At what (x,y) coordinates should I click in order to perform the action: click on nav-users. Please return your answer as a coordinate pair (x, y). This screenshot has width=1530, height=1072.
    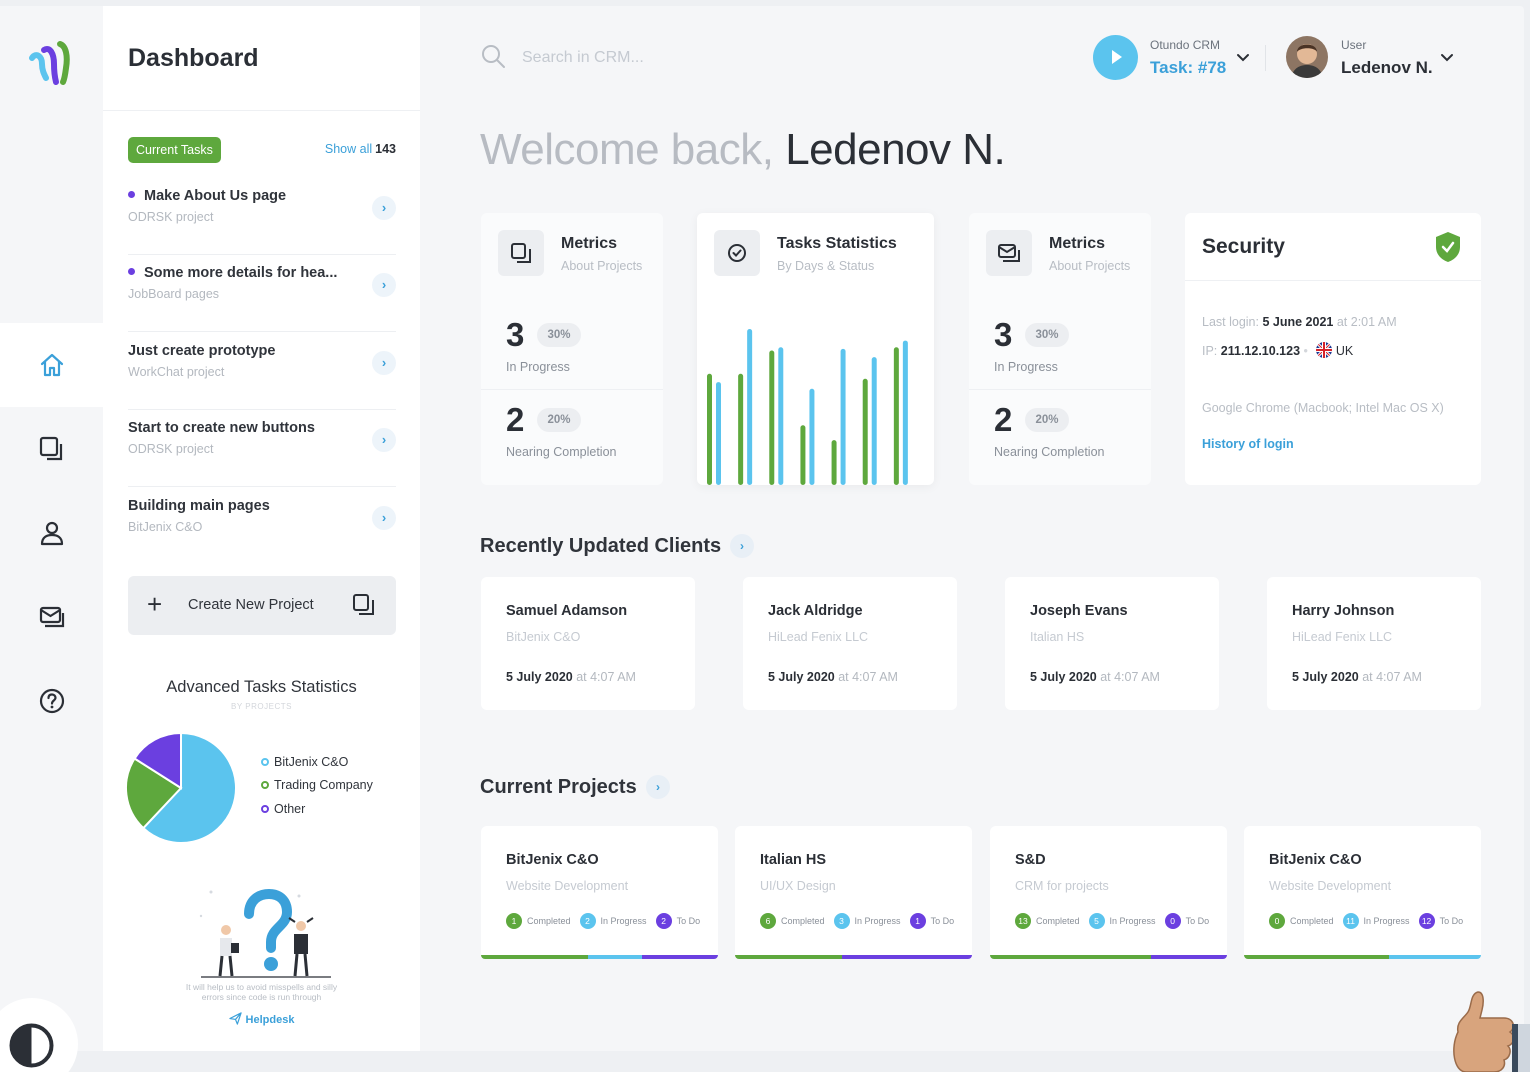
    Looking at the image, I should click on (51, 533).